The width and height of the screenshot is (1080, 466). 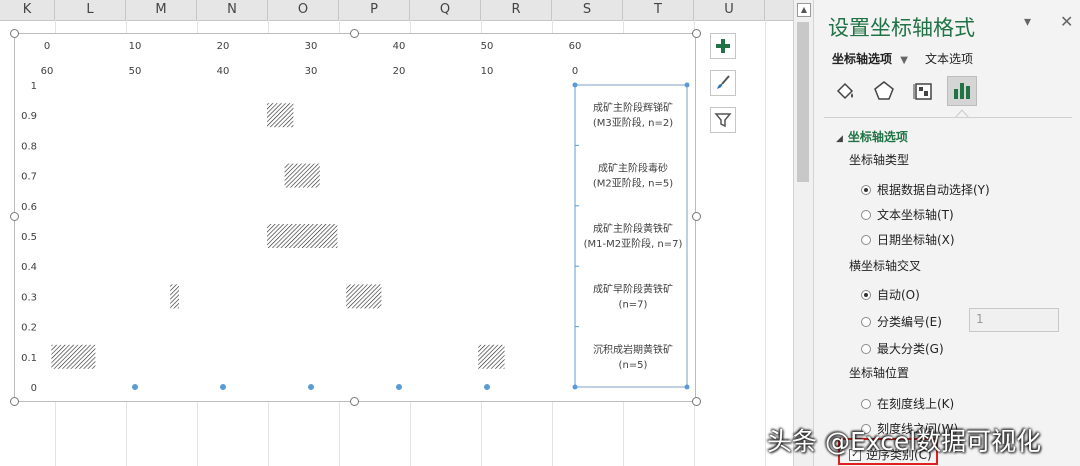 I want to click on filter-icon, so click(x=723, y=120).